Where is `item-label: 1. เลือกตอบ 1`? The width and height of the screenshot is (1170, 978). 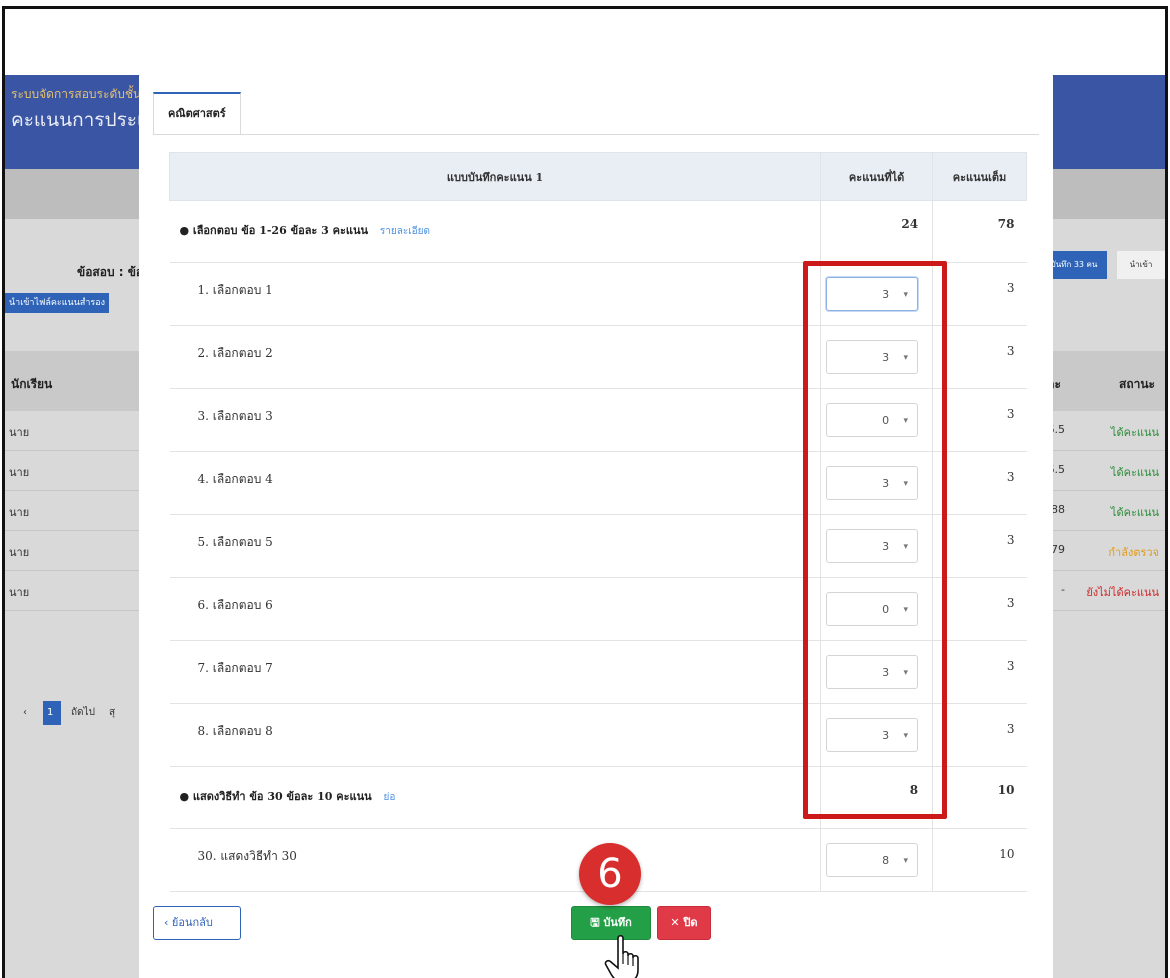 item-label: 1. เลือกตอบ 1 is located at coordinates (495, 294).